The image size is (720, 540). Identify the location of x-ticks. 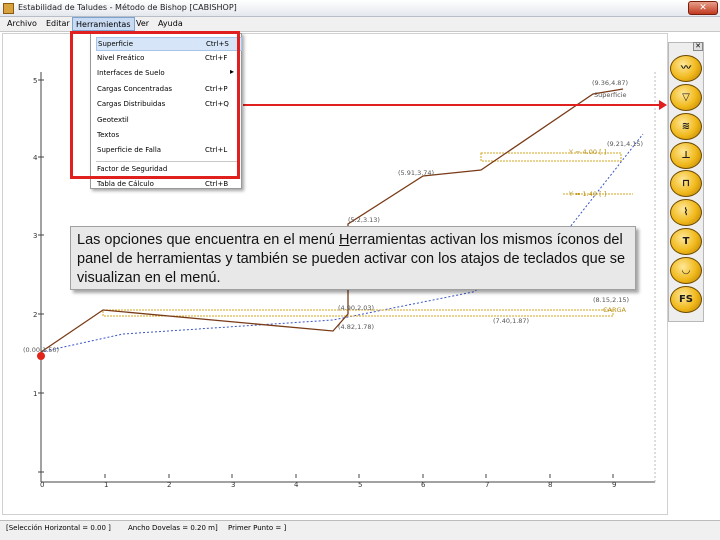
(327, 476).